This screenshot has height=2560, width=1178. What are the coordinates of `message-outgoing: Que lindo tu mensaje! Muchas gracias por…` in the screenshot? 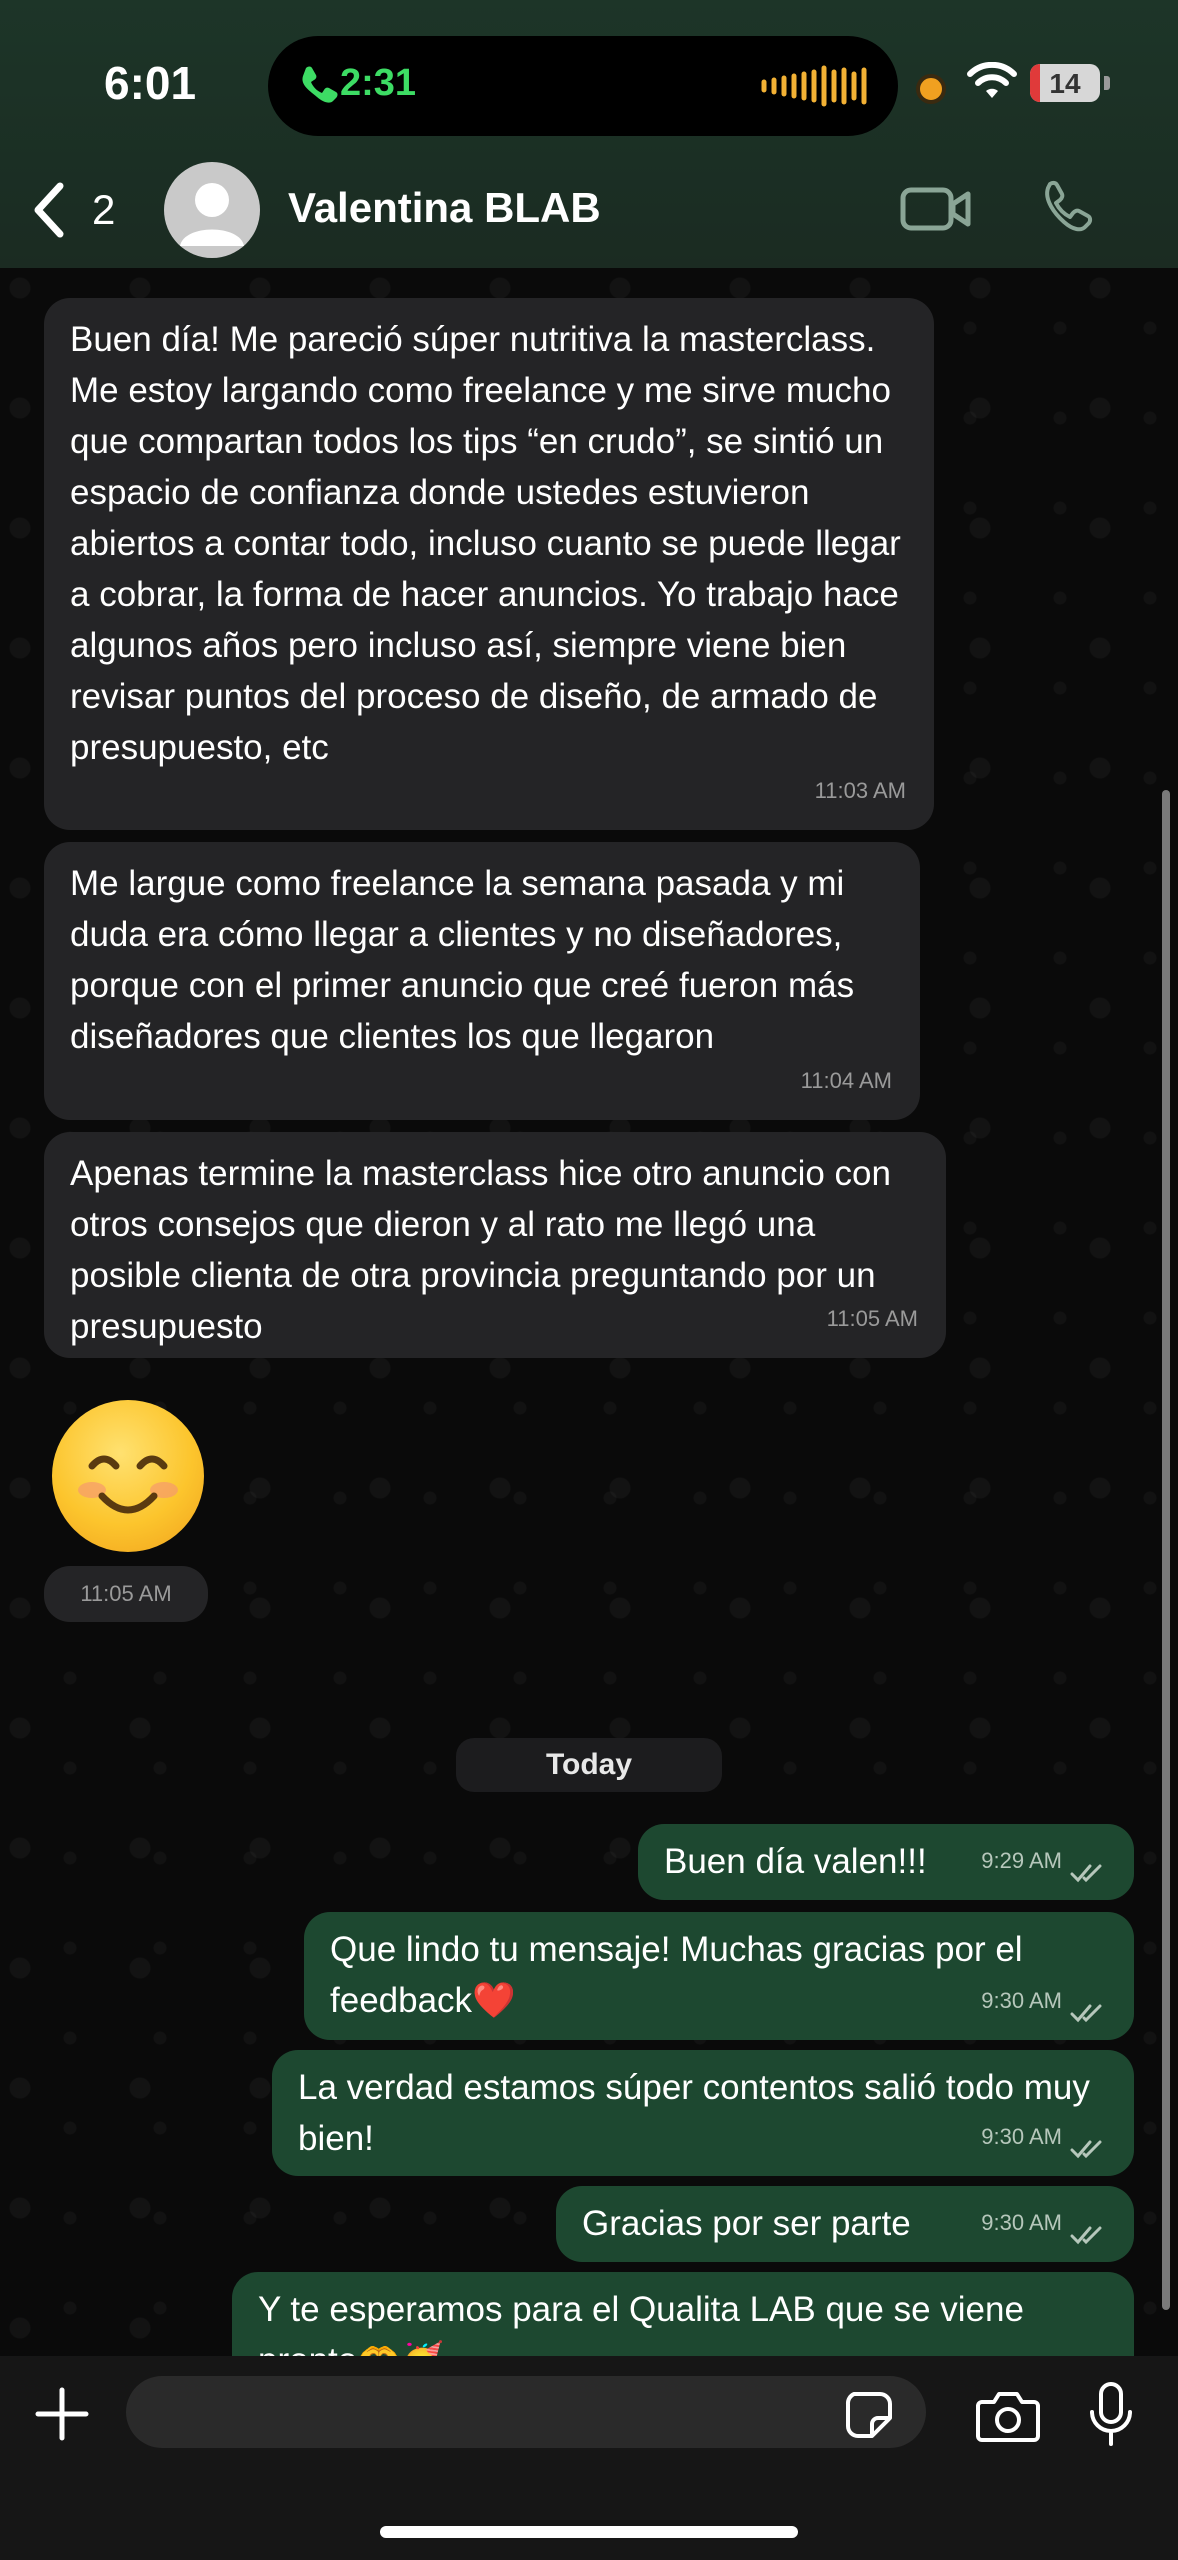 It's located at (719, 1976).